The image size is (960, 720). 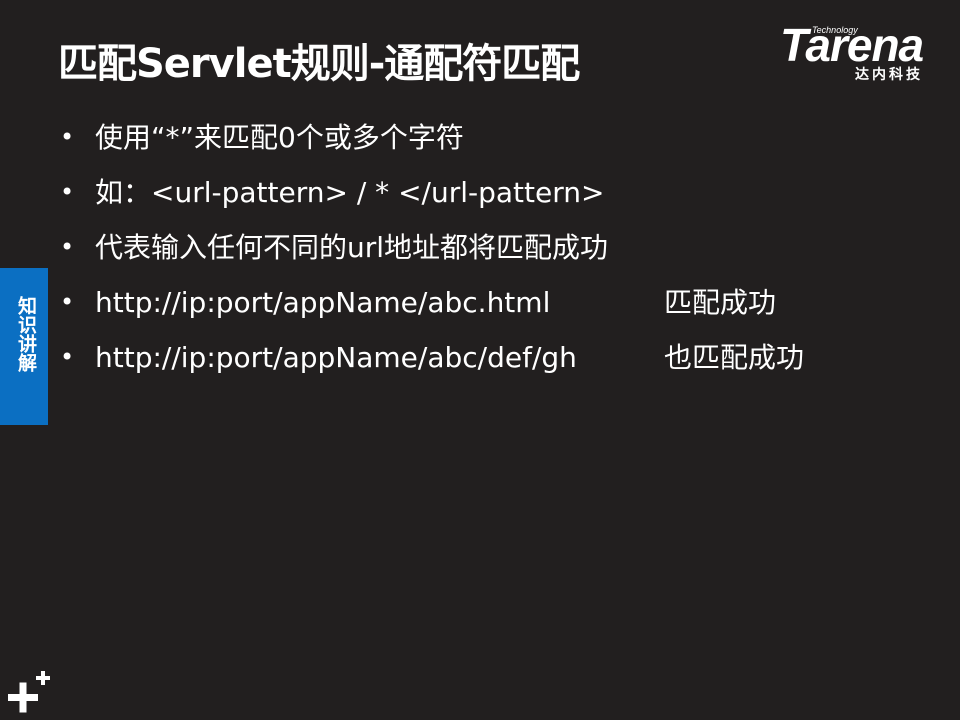 I want to click on bullet-text: http://ip:port/appName/abc.html, so click(x=323, y=302).